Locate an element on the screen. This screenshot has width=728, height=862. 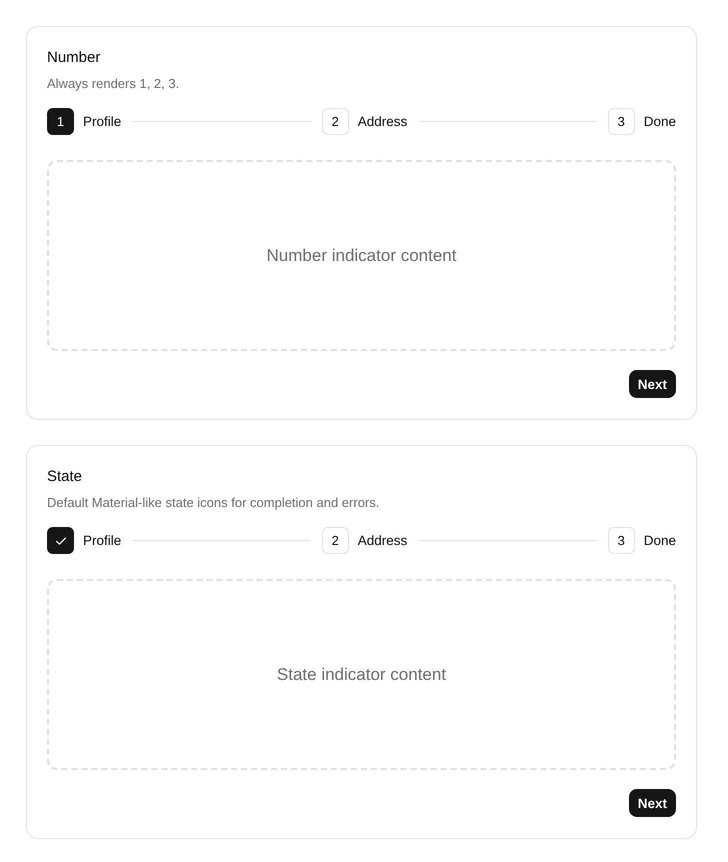
card-description: Default Material-like state icons for completion and errors. is located at coordinates (213, 503).